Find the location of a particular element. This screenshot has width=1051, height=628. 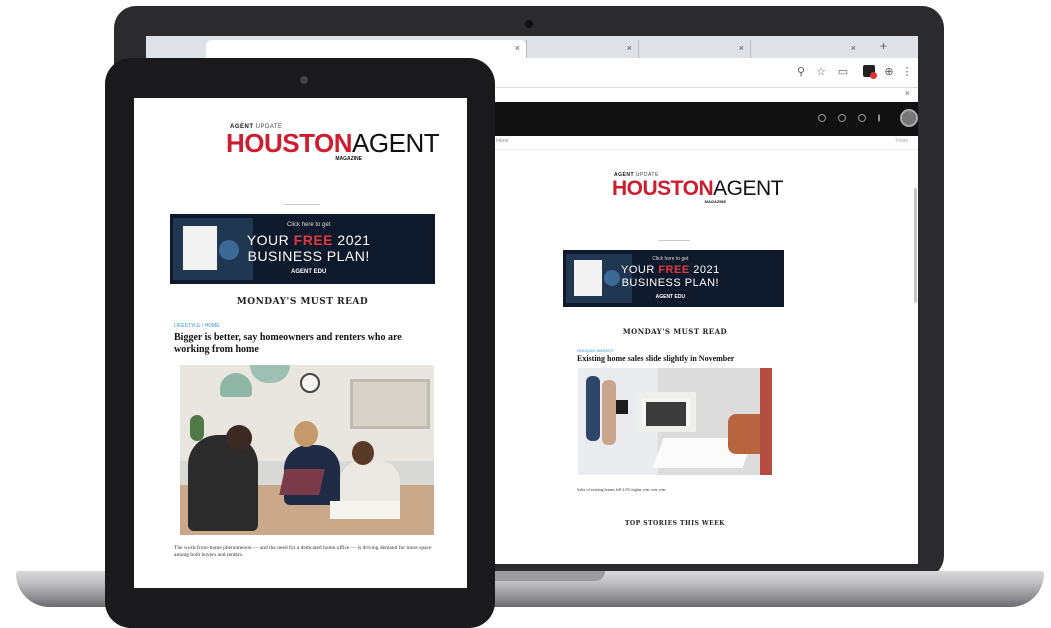

laptop-camera is located at coordinates (529, 24).